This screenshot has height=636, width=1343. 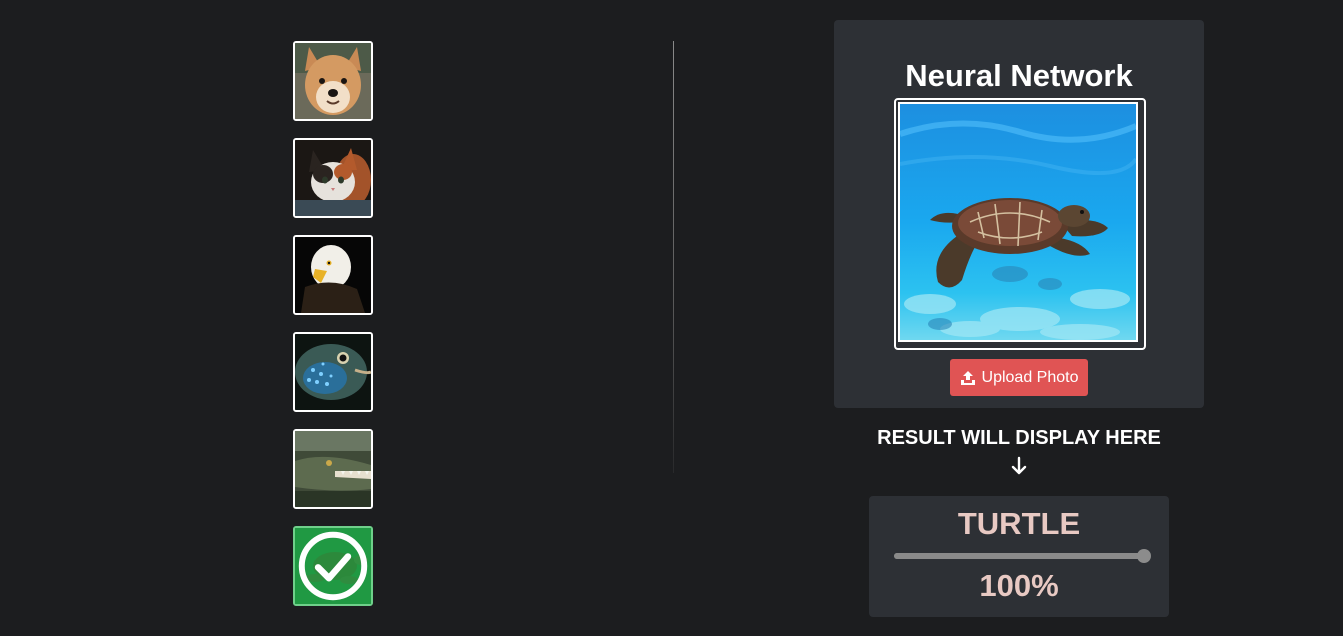 What do you see at coordinates (1019, 75) in the screenshot?
I see `panel-title: Neural Network` at bounding box center [1019, 75].